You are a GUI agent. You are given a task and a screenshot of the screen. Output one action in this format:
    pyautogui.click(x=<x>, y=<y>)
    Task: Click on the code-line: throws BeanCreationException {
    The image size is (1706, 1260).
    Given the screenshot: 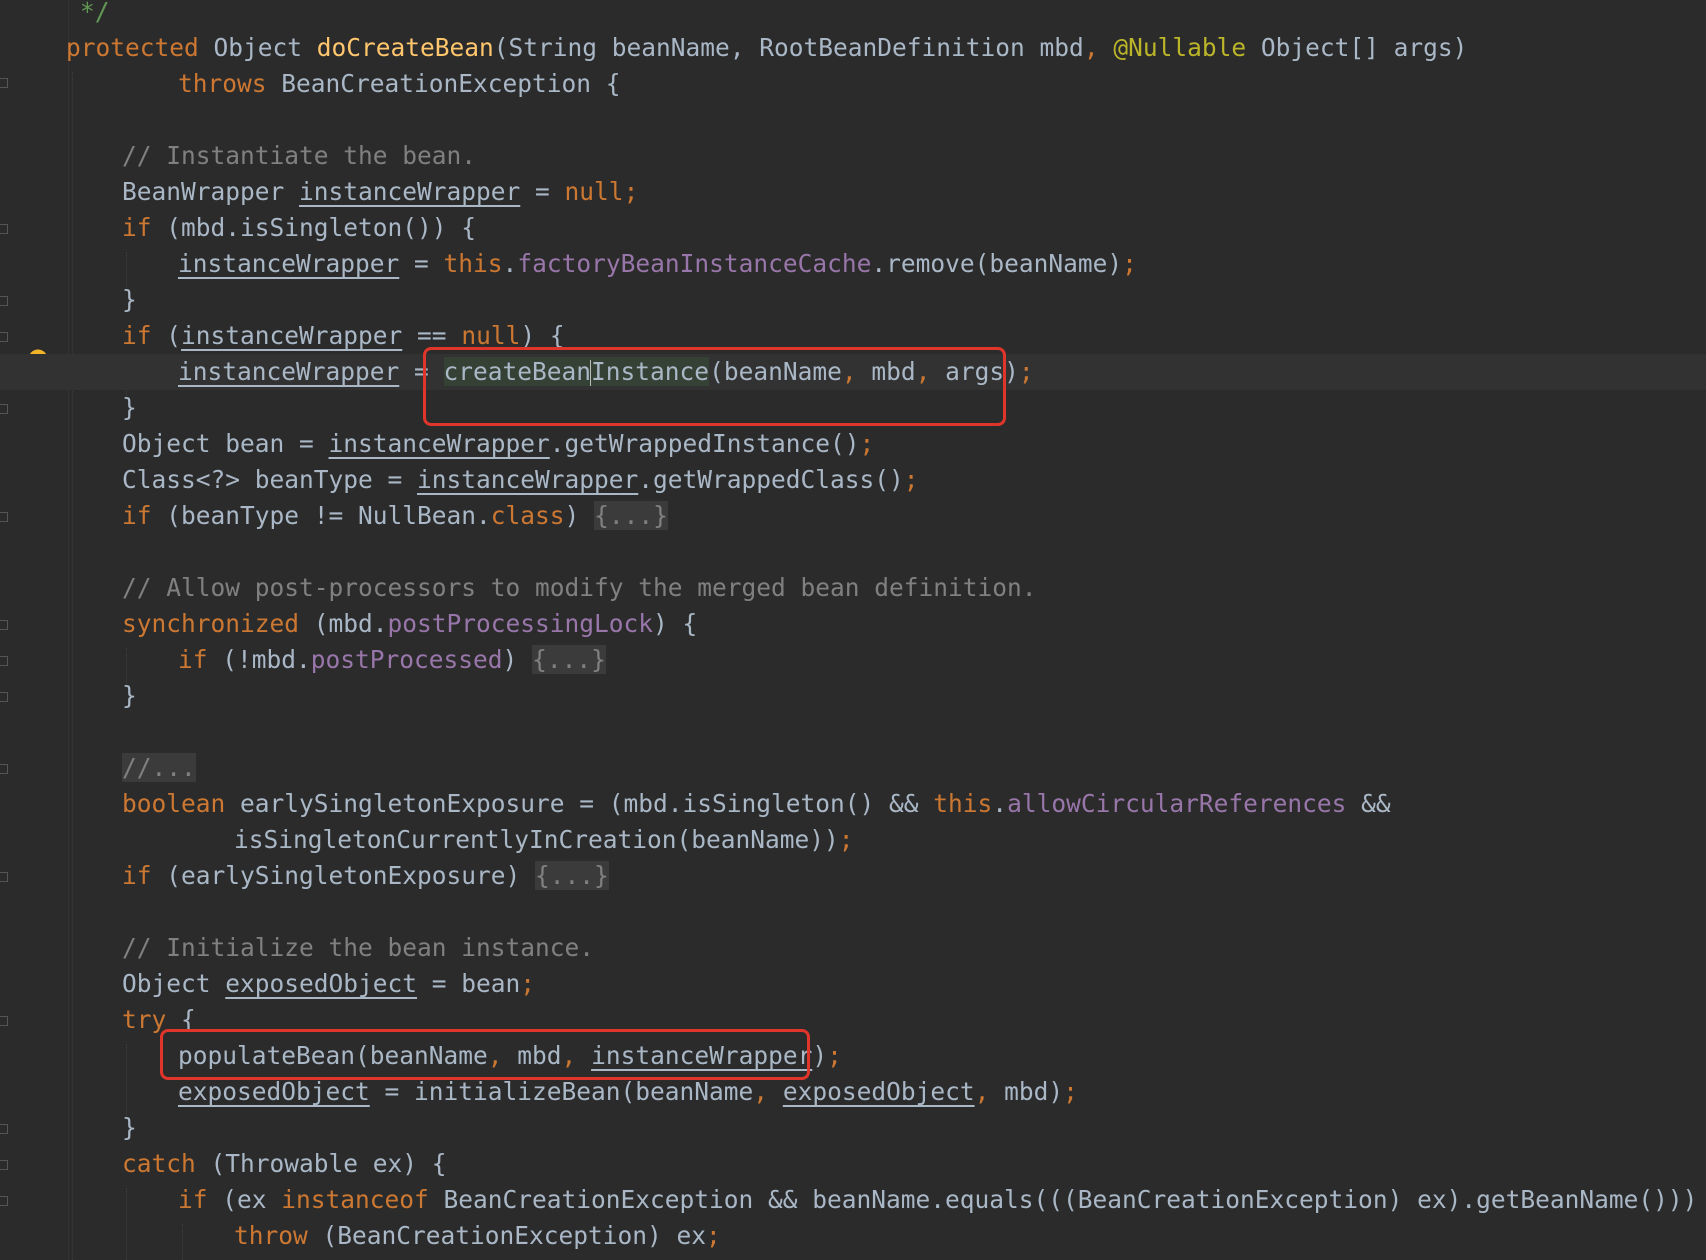 What is the action you would take?
    pyautogui.click(x=310, y=84)
    